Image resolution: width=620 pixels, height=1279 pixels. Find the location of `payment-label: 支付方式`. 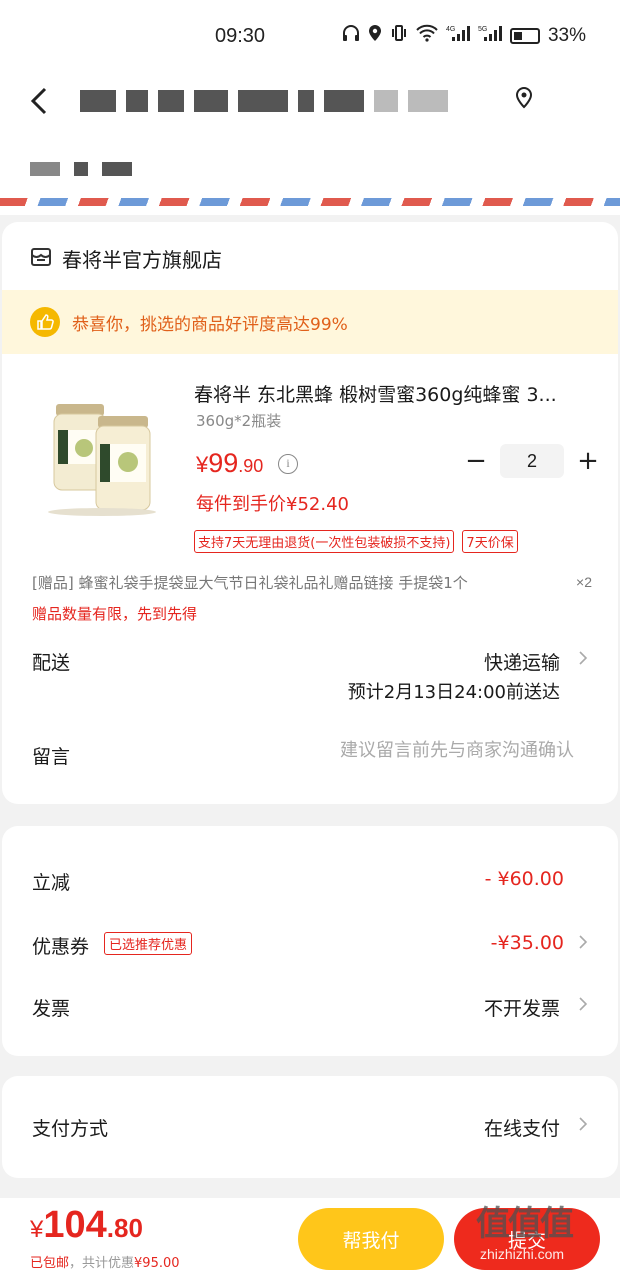

payment-label: 支付方式 is located at coordinates (70, 1129).